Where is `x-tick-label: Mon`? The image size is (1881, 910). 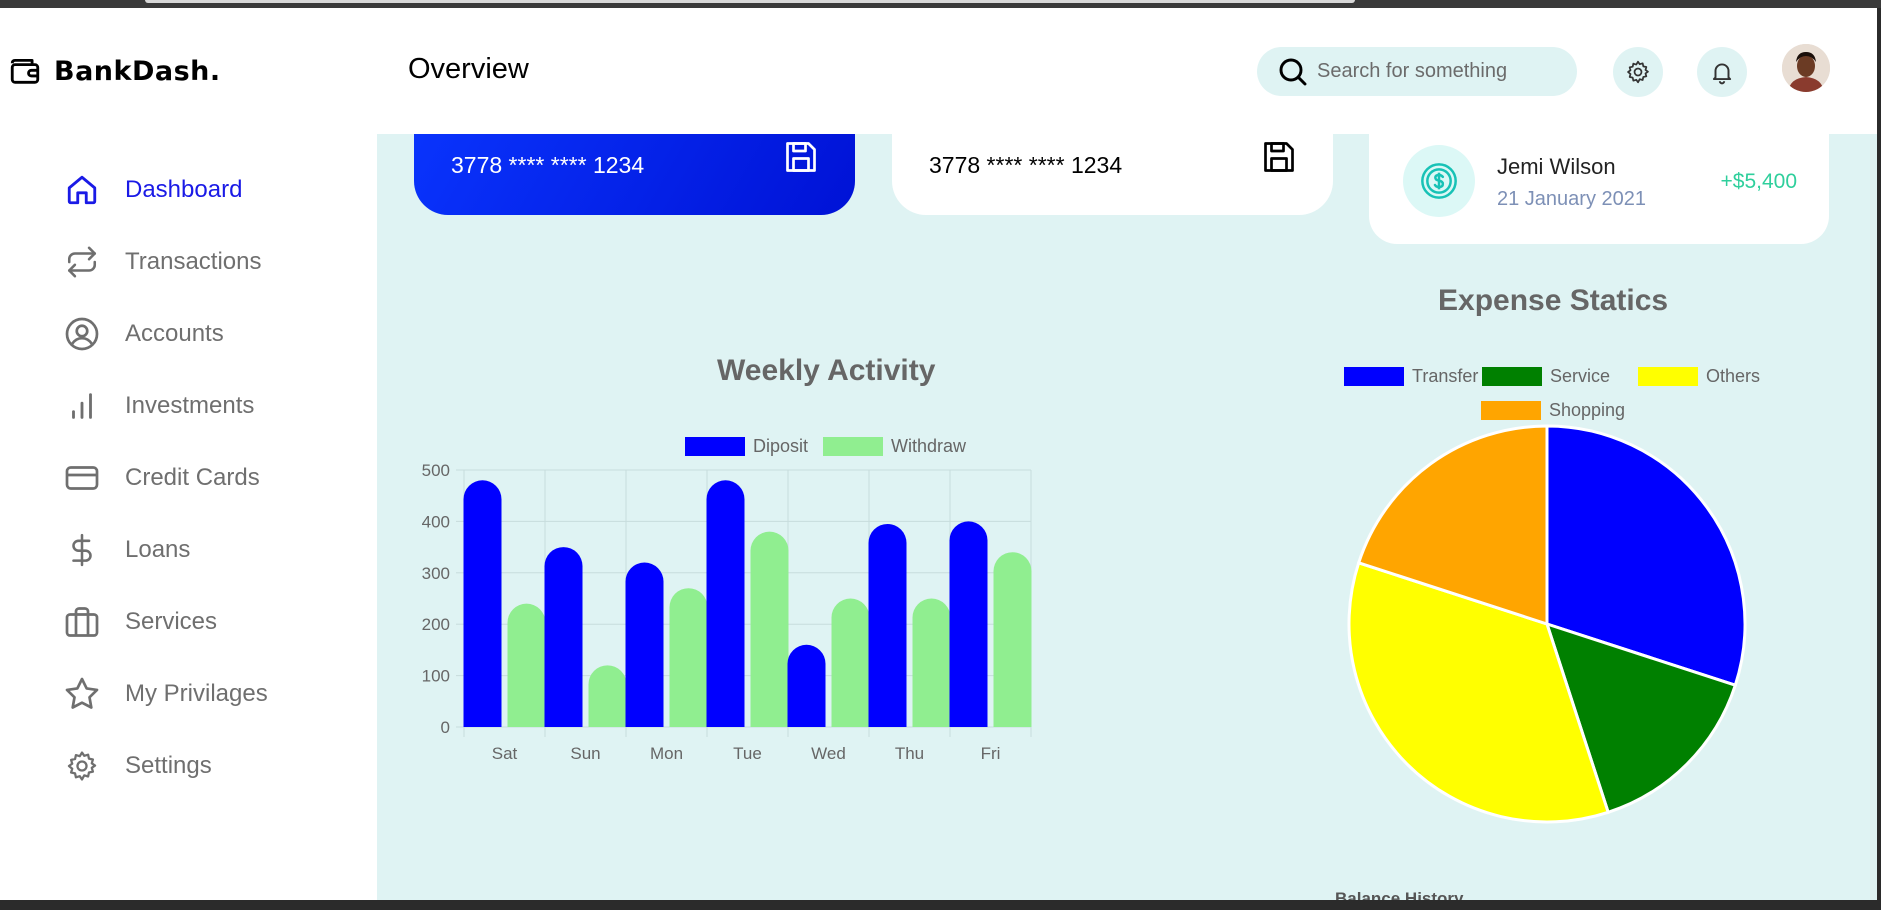 x-tick-label: Mon is located at coordinates (666, 753).